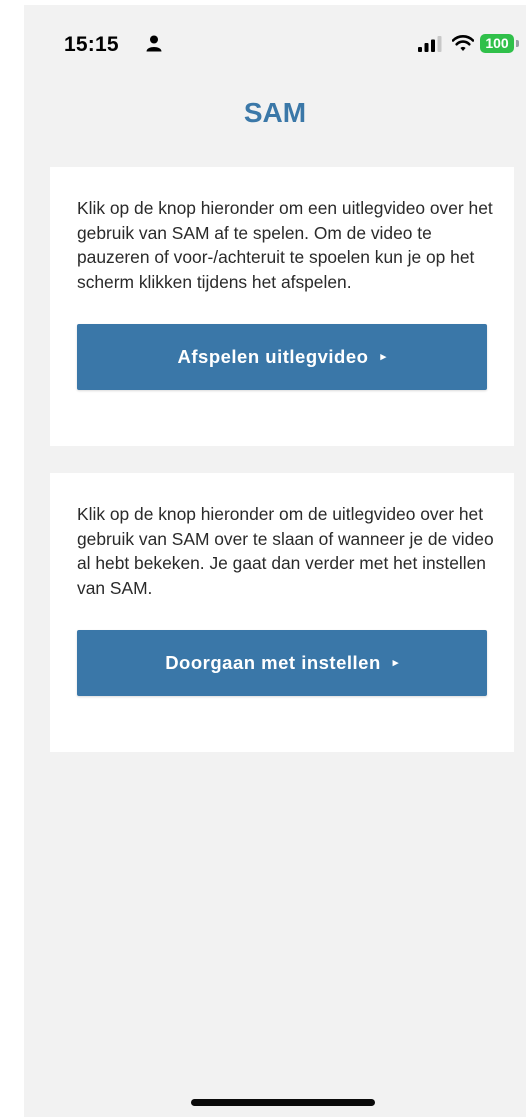 The height and width of the screenshot is (1117, 526). I want to click on play-video-button-label: Afspelen uitlegvideo, so click(273, 356).